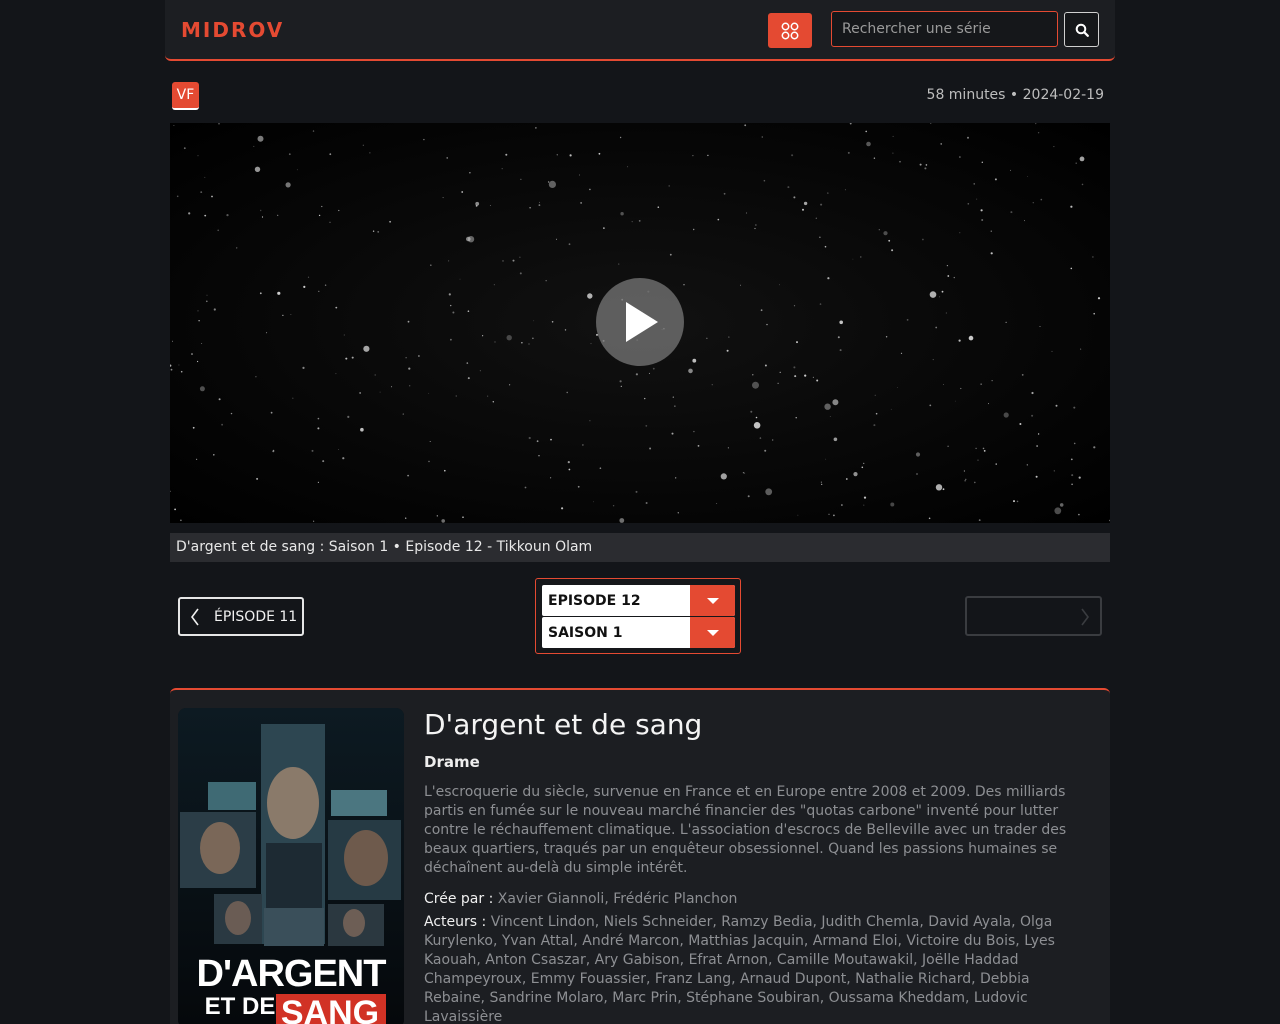  What do you see at coordinates (452, 762) in the screenshot?
I see `show-genre: Drame` at bounding box center [452, 762].